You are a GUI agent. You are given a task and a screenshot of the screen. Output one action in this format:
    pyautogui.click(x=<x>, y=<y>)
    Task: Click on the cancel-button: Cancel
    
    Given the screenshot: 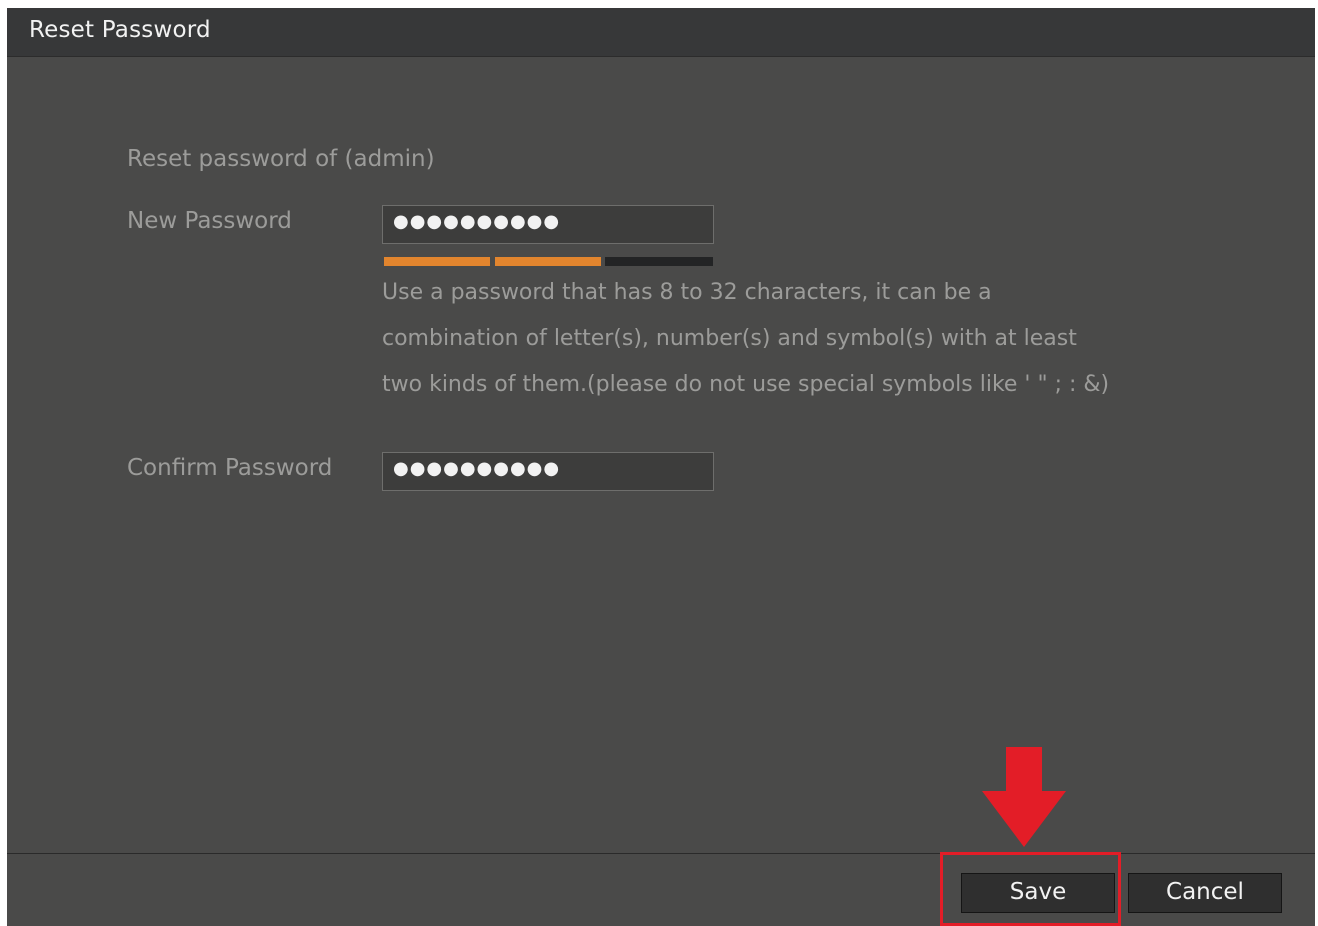 What is the action you would take?
    pyautogui.click(x=1205, y=893)
    